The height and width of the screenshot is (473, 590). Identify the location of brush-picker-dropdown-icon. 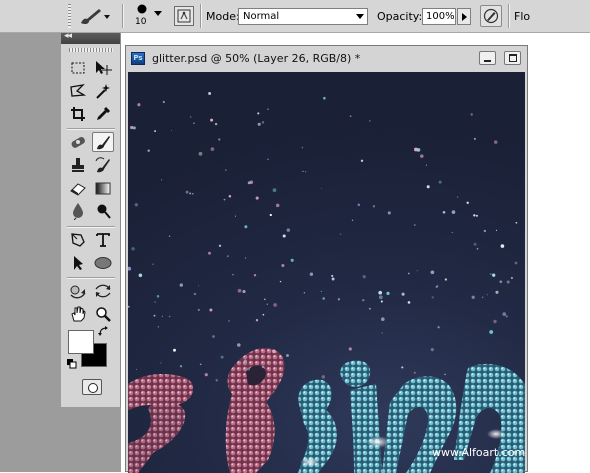
(158, 13).